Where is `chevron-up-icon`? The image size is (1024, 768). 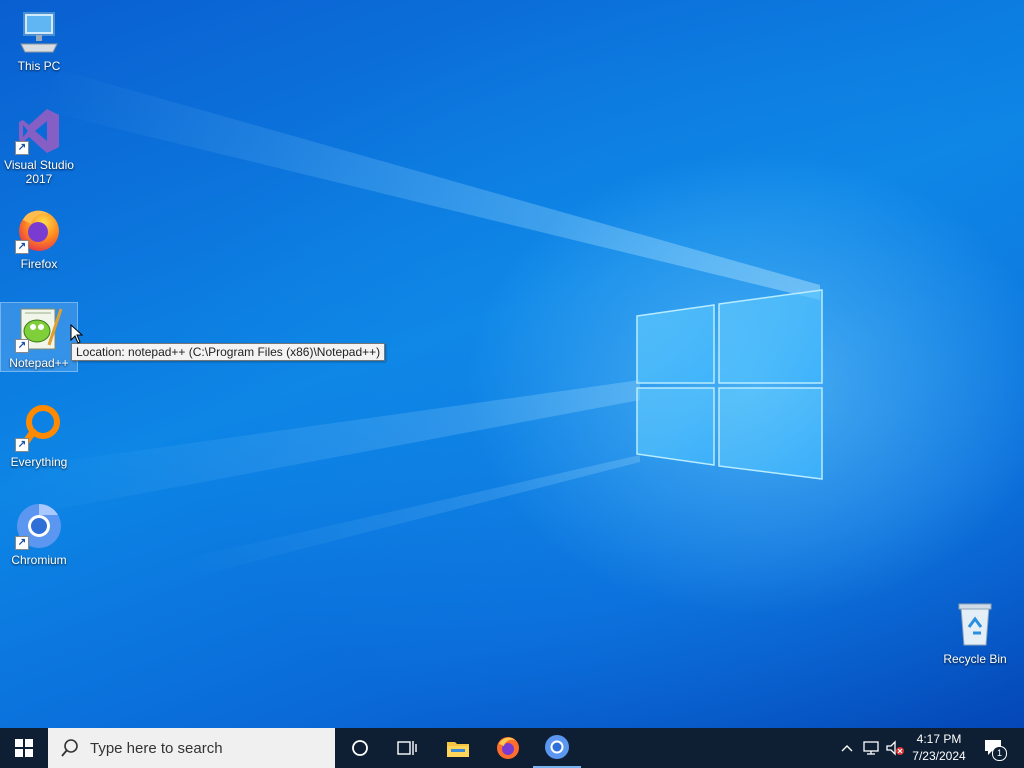 chevron-up-icon is located at coordinates (847, 748).